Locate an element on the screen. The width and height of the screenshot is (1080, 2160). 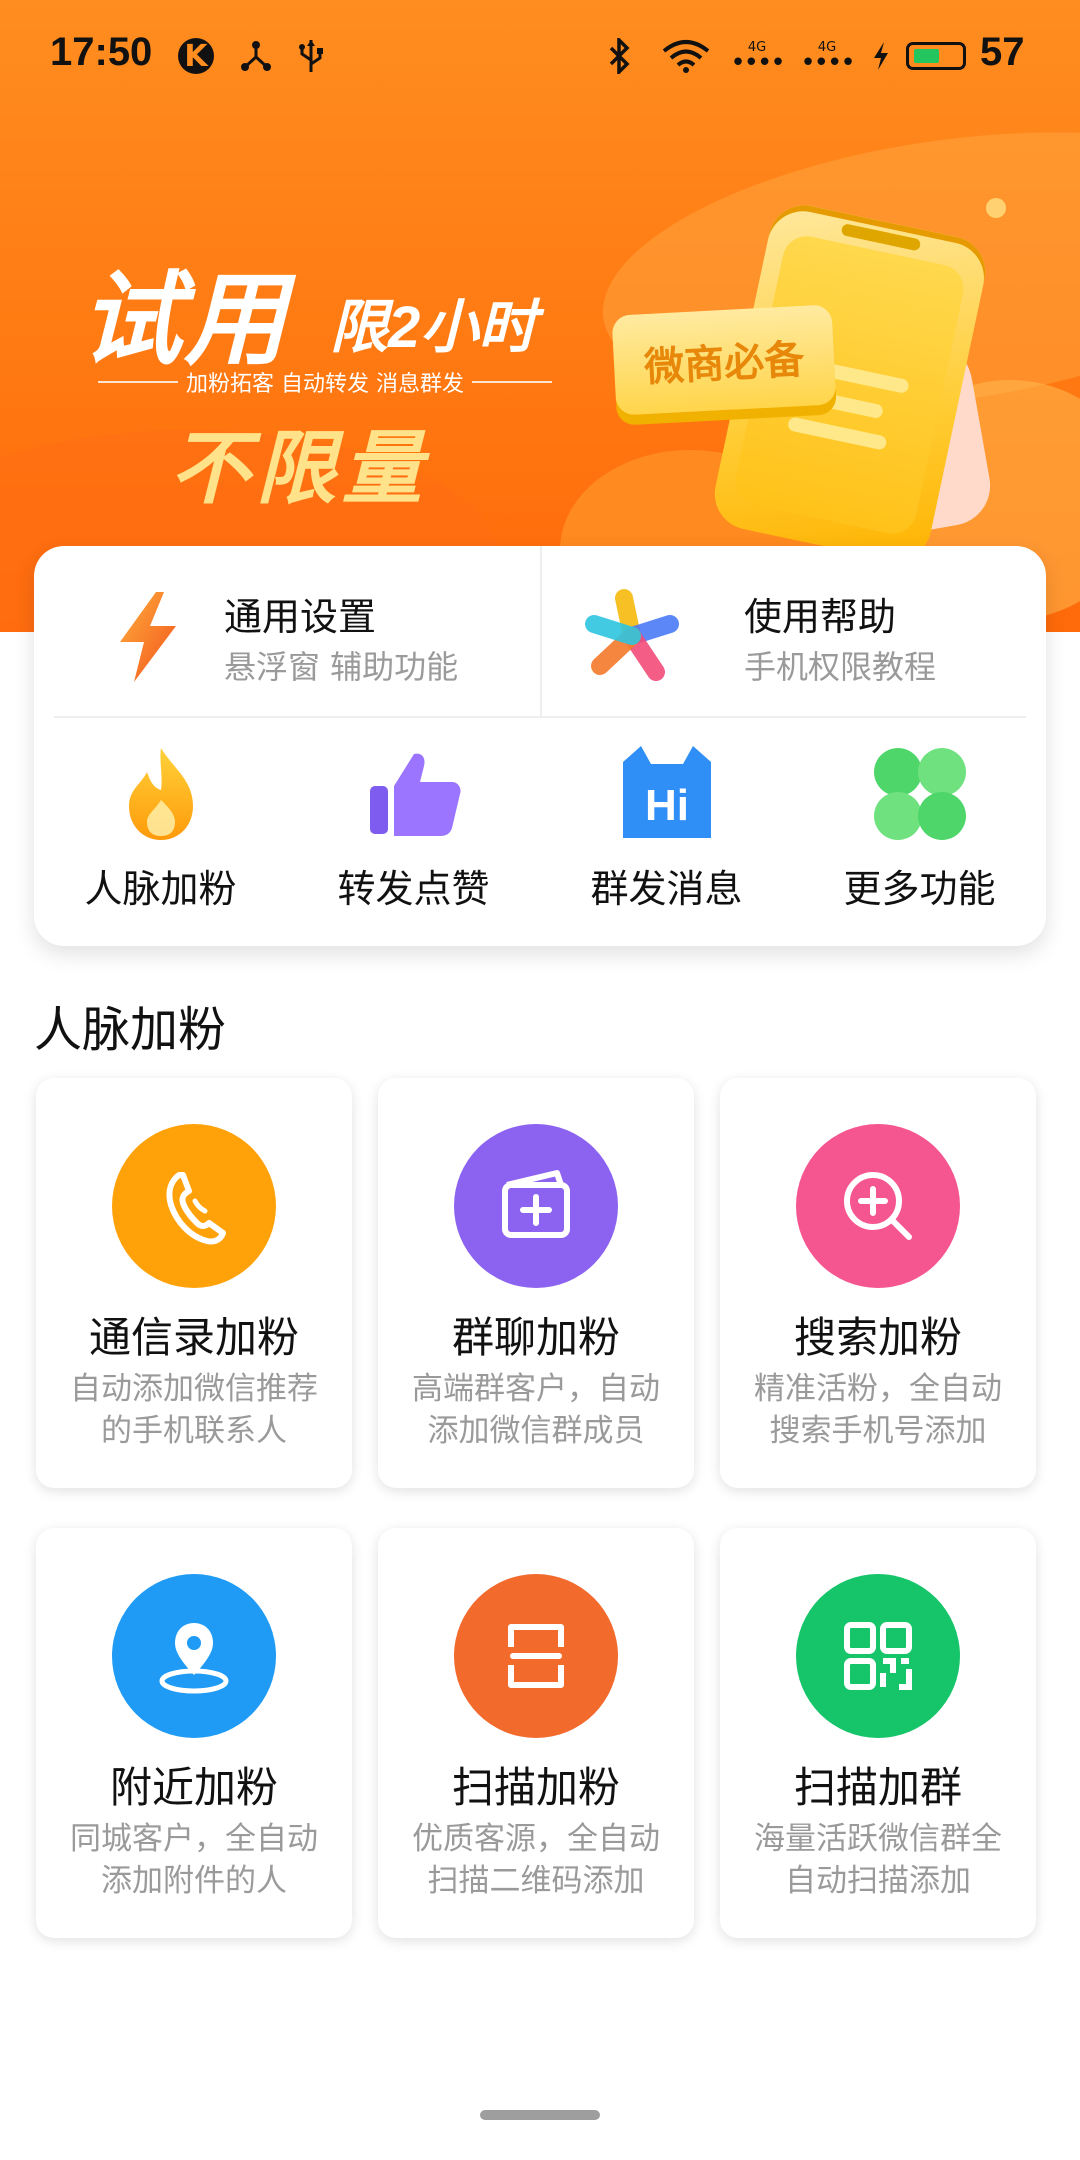
card-title: 扫描加群 is located at coordinates (877, 1787).